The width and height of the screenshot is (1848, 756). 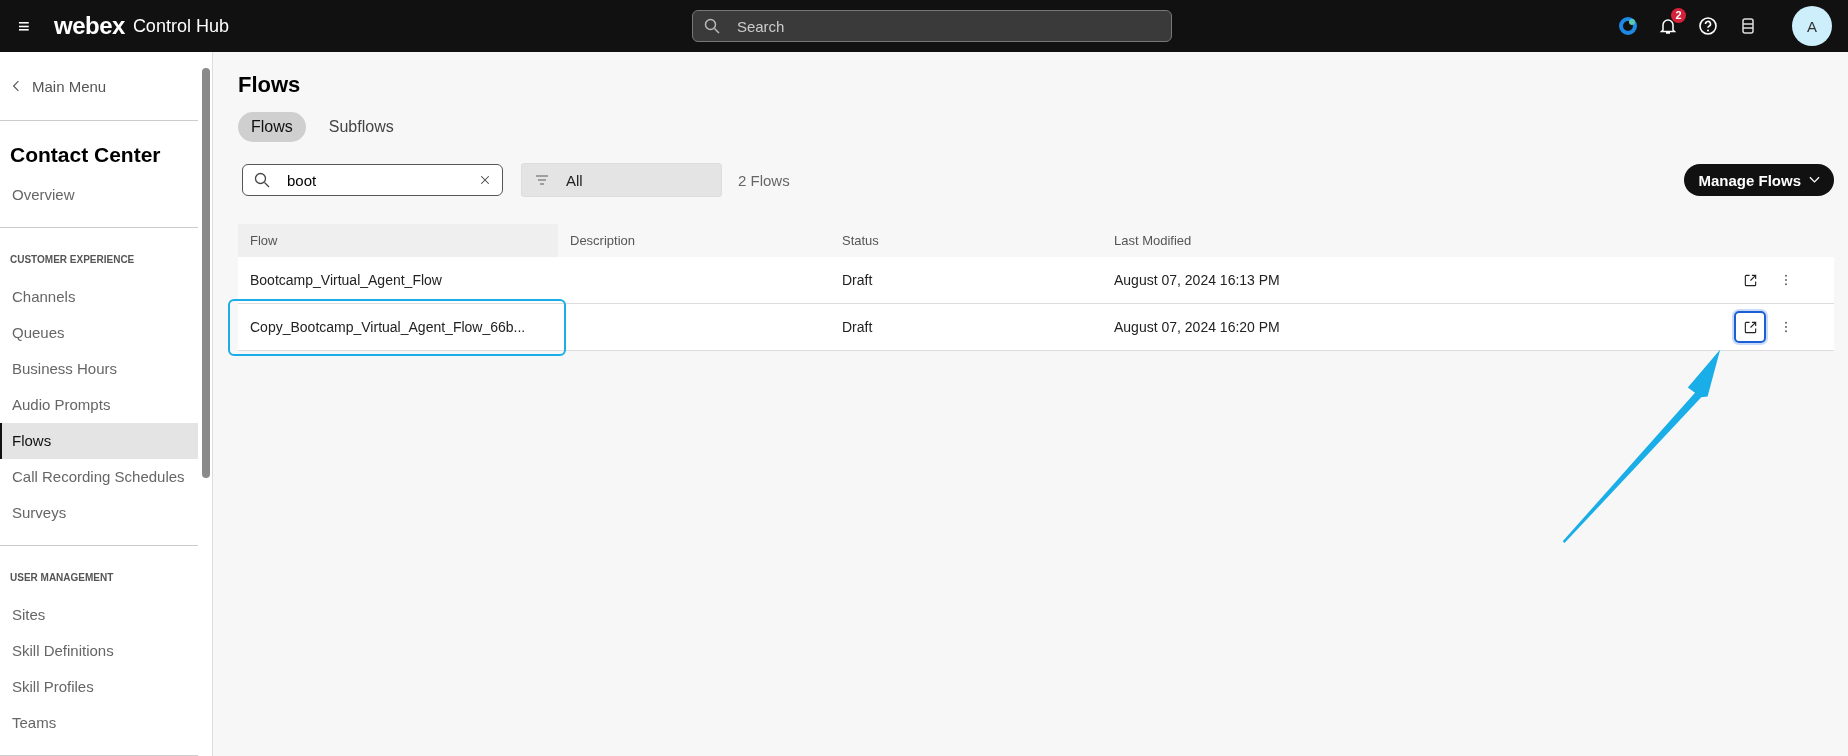 What do you see at coordinates (542, 180) in the screenshot?
I see `filter-icon` at bounding box center [542, 180].